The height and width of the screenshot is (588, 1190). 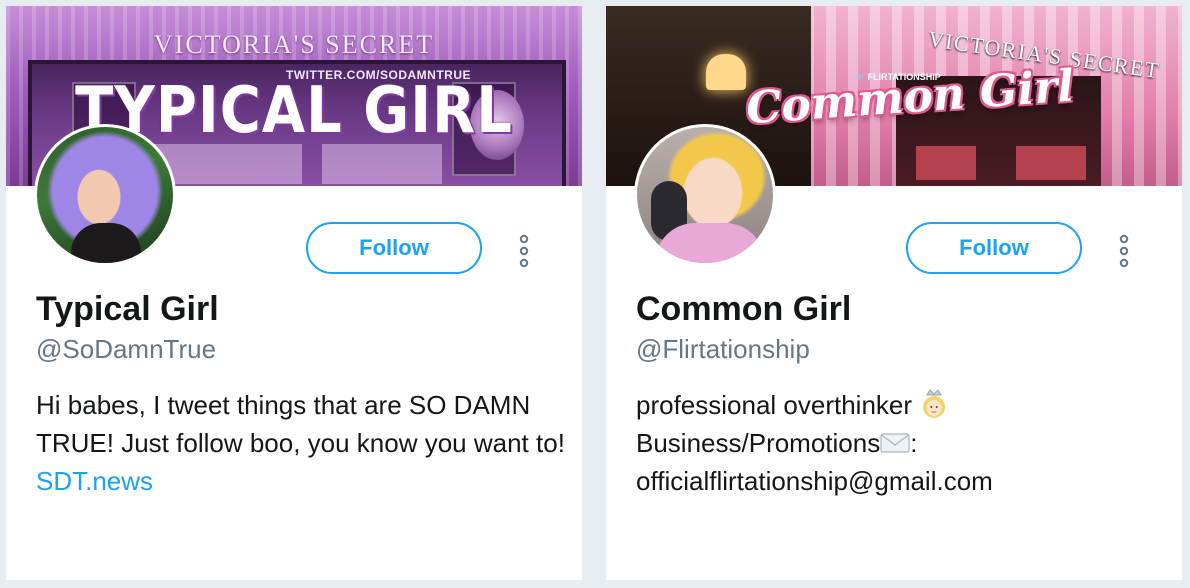 I want to click on princess-emoji-icon, so click(x=934, y=403).